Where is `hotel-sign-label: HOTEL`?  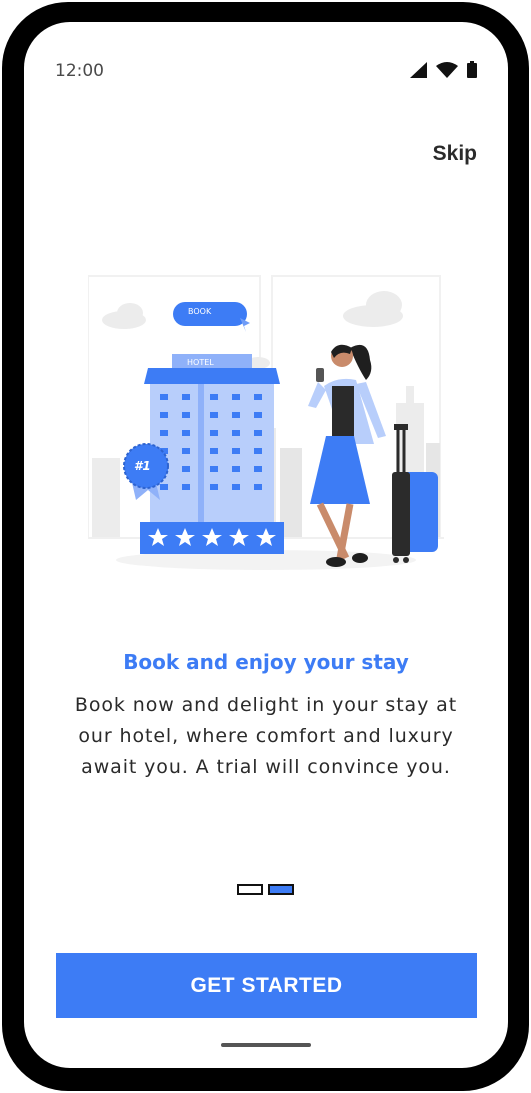
hotel-sign-label: HOTEL is located at coordinates (200, 362).